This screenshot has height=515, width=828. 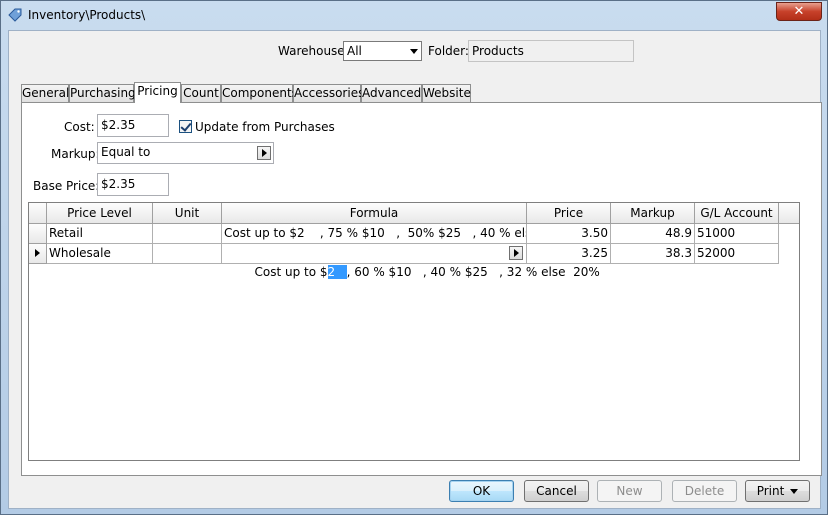 What do you see at coordinates (291, 272) in the screenshot?
I see `formula-text-before: Cost up to $` at bounding box center [291, 272].